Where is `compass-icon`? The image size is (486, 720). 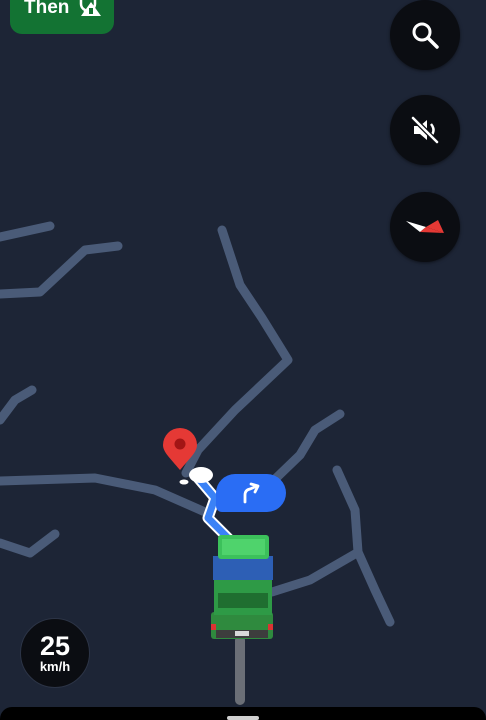 compass-icon is located at coordinates (425, 226).